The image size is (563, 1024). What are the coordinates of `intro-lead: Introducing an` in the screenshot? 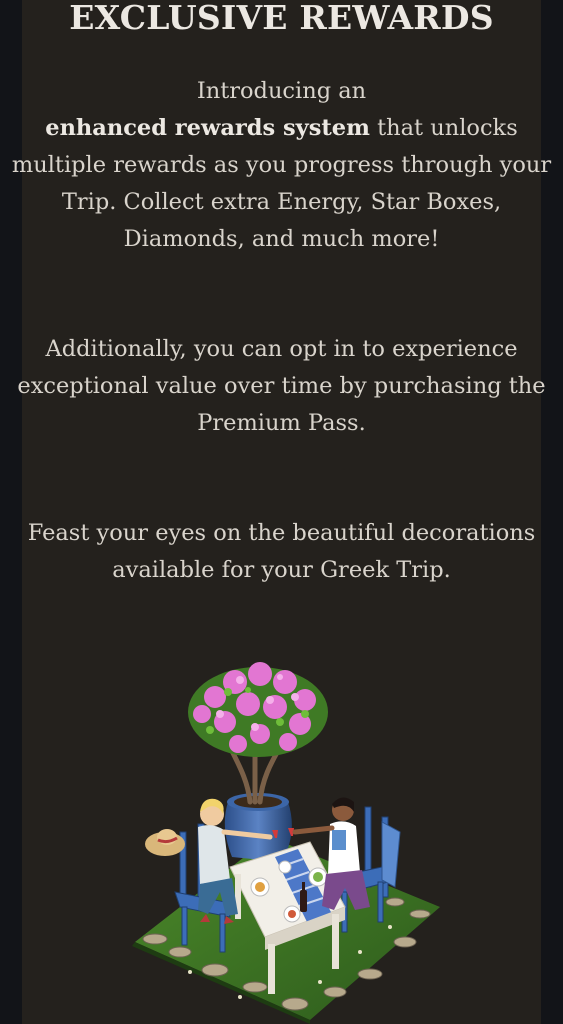 It's located at (281, 91).